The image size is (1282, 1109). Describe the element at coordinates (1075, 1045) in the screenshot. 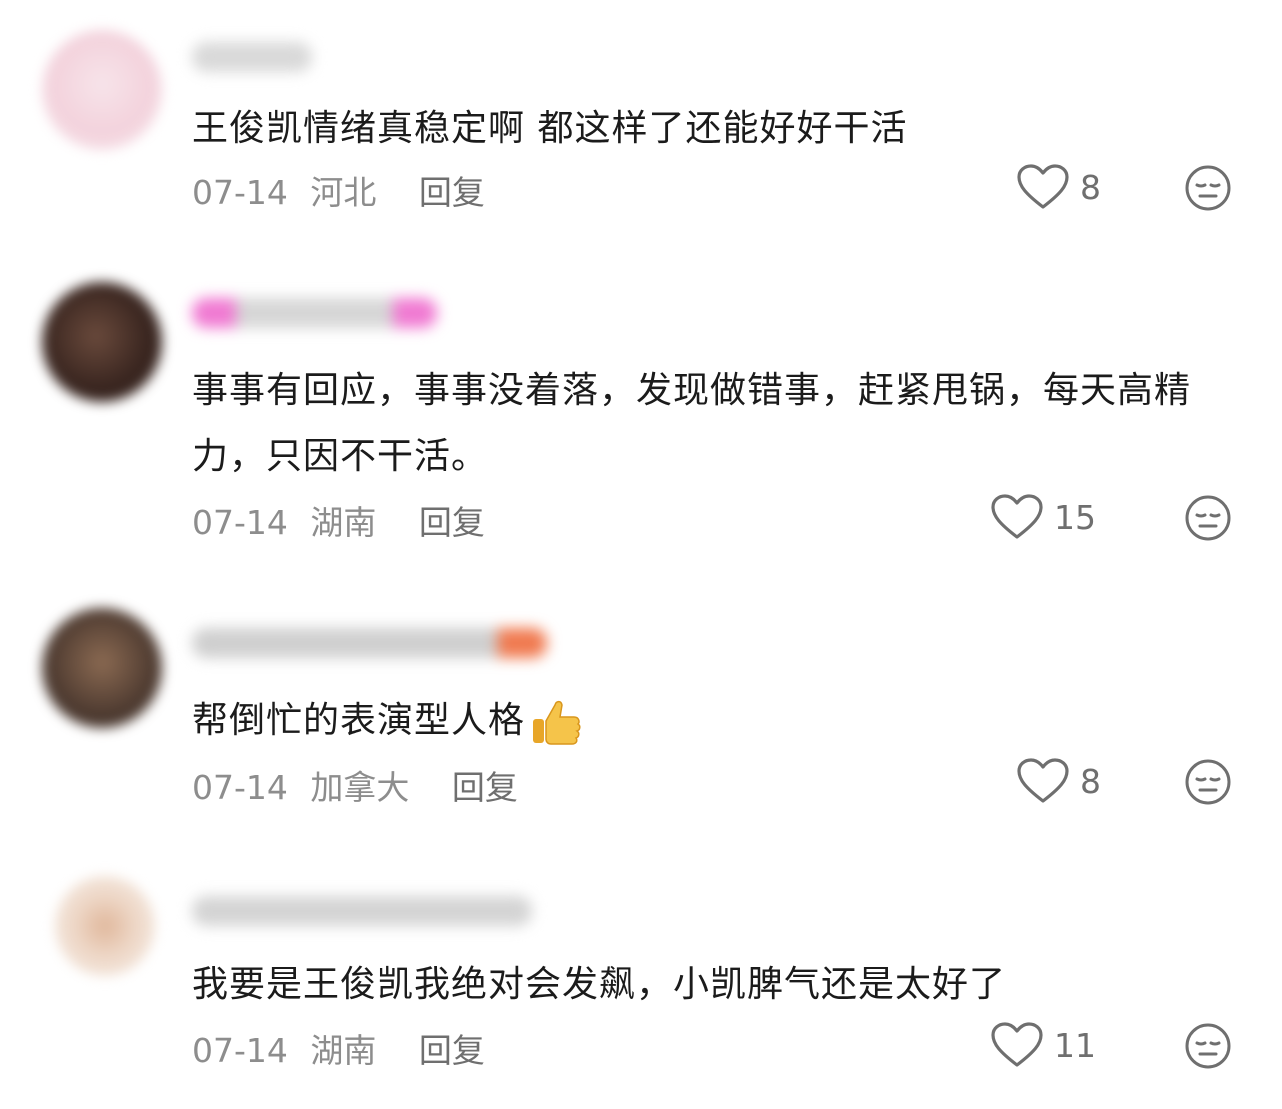

I see `like-count: 11` at that location.